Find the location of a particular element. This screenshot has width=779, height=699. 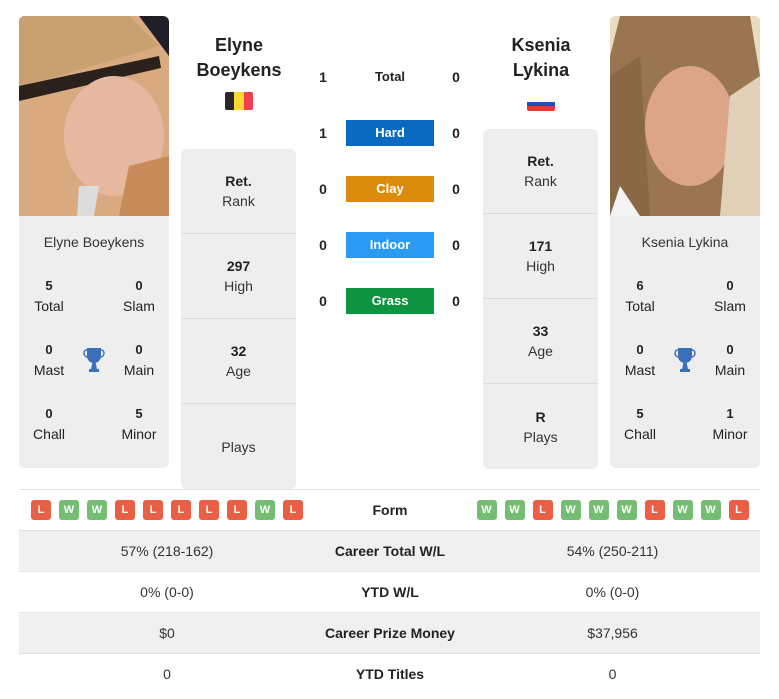

player2-prize-money: $37,956 is located at coordinates (612, 633).